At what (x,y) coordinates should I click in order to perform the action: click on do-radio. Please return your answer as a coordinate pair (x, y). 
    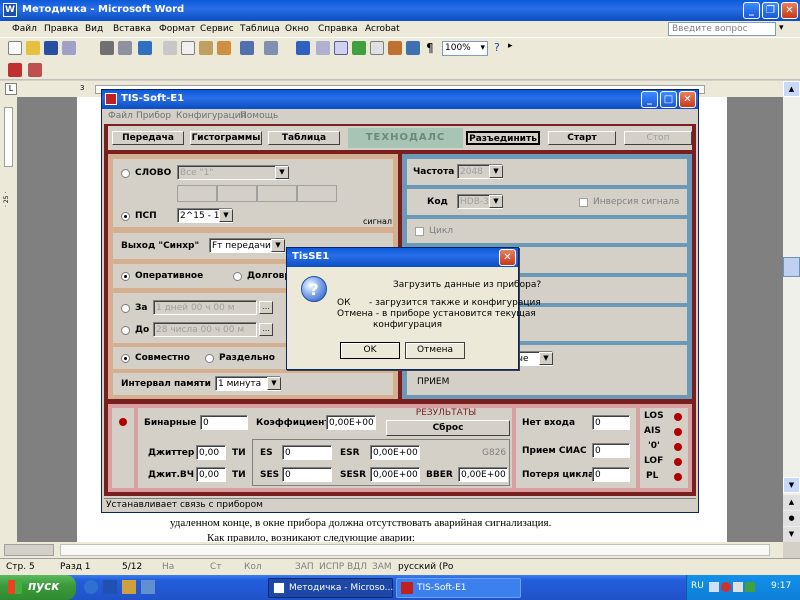
    Looking at the image, I should click on (125, 330).